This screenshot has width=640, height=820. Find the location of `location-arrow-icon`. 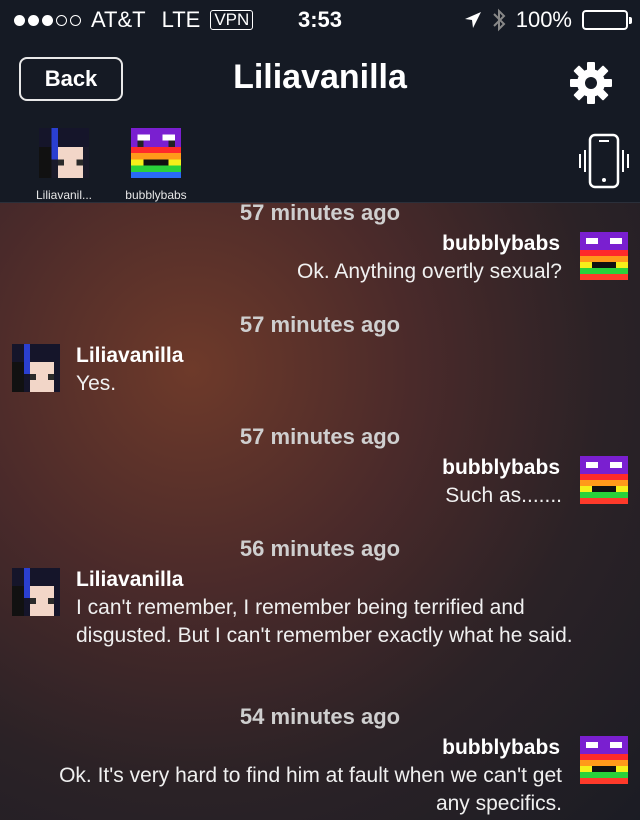

location-arrow-icon is located at coordinates (472, 20).